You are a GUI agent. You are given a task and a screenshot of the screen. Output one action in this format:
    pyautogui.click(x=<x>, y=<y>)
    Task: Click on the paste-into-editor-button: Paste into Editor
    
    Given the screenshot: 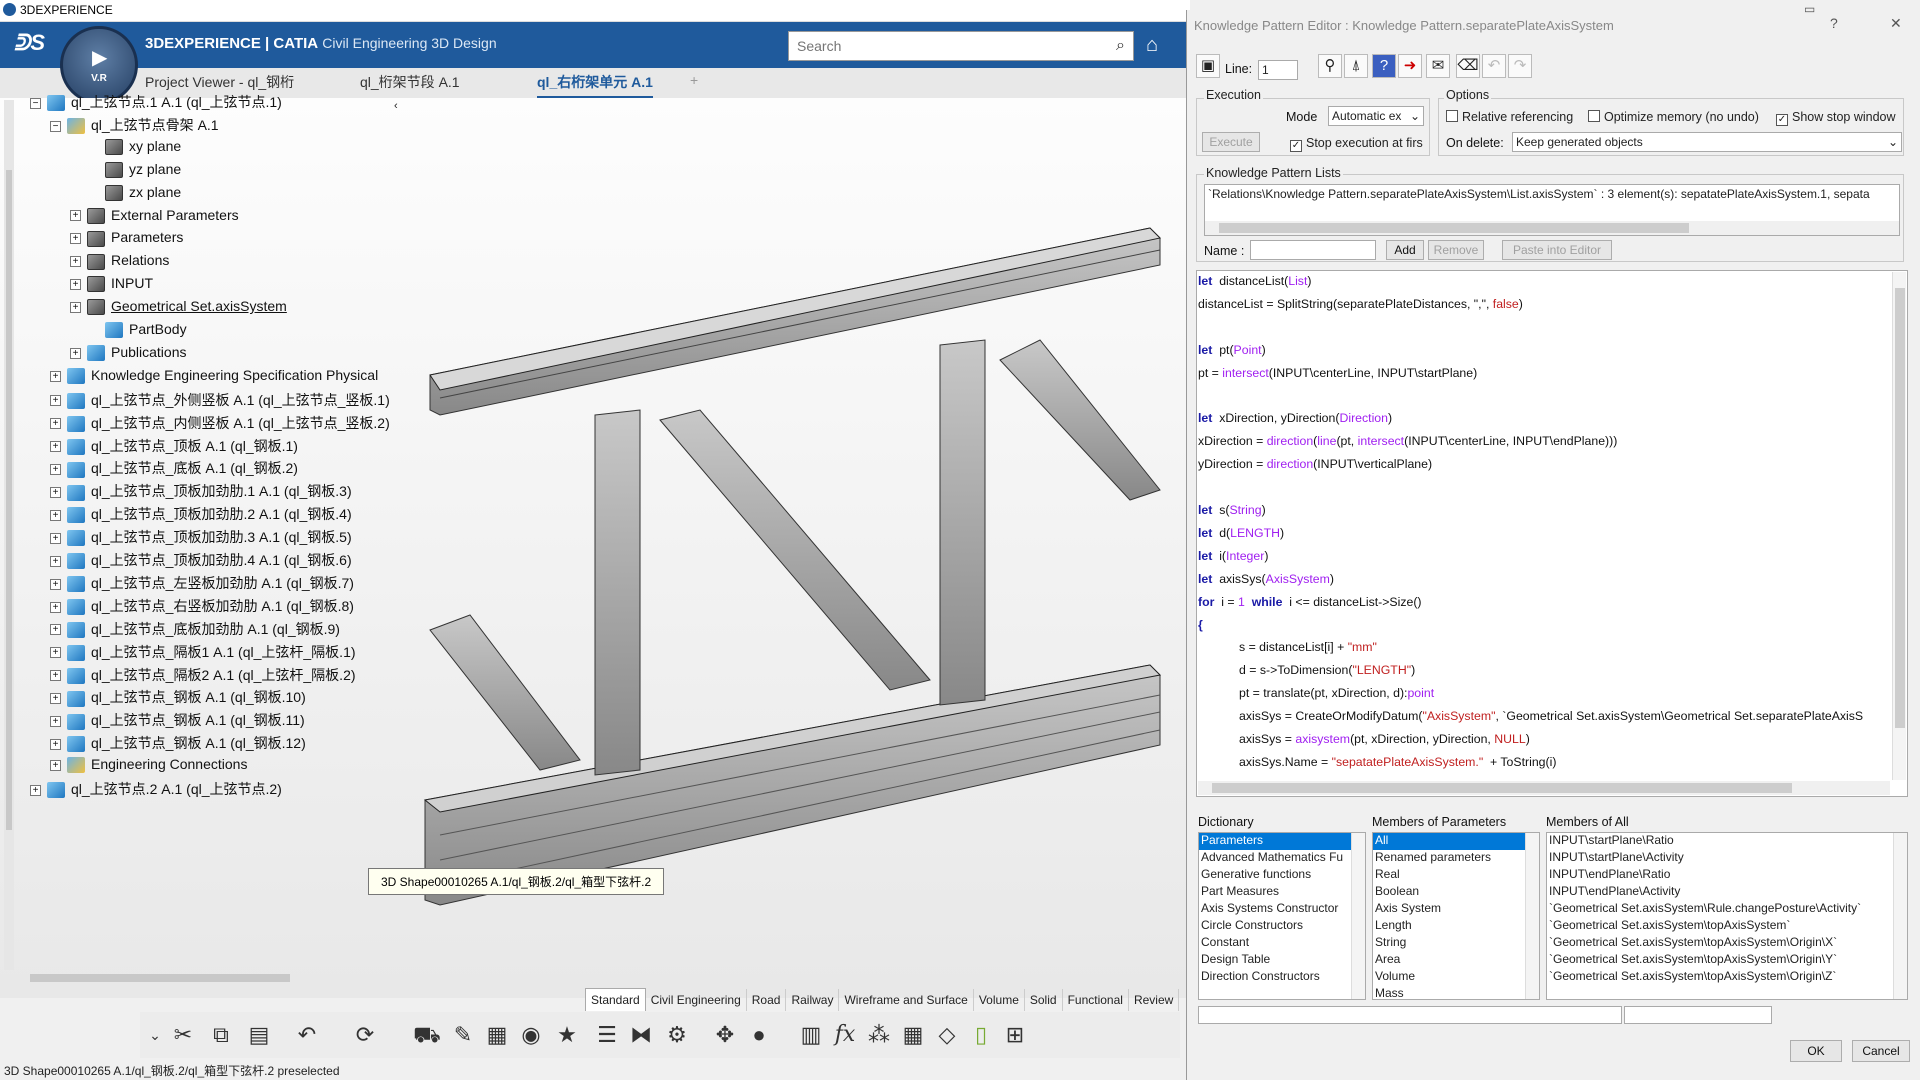 What is the action you would take?
    pyautogui.click(x=1557, y=250)
    